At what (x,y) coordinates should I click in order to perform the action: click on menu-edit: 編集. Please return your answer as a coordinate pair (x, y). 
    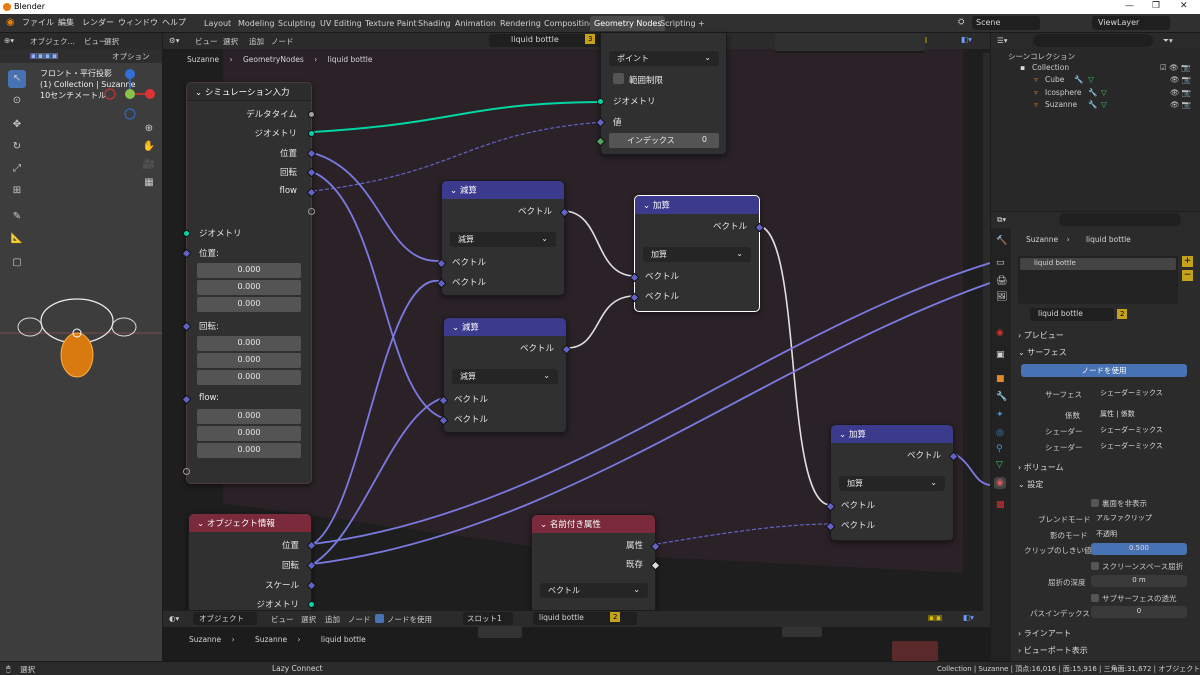
    Looking at the image, I should click on (66, 22).